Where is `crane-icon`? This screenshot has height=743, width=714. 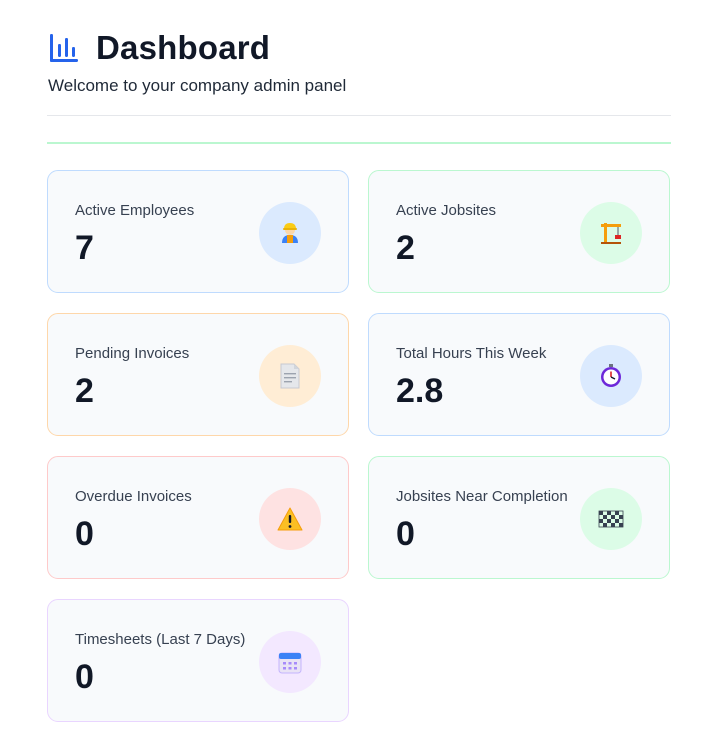 crane-icon is located at coordinates (611, 233).